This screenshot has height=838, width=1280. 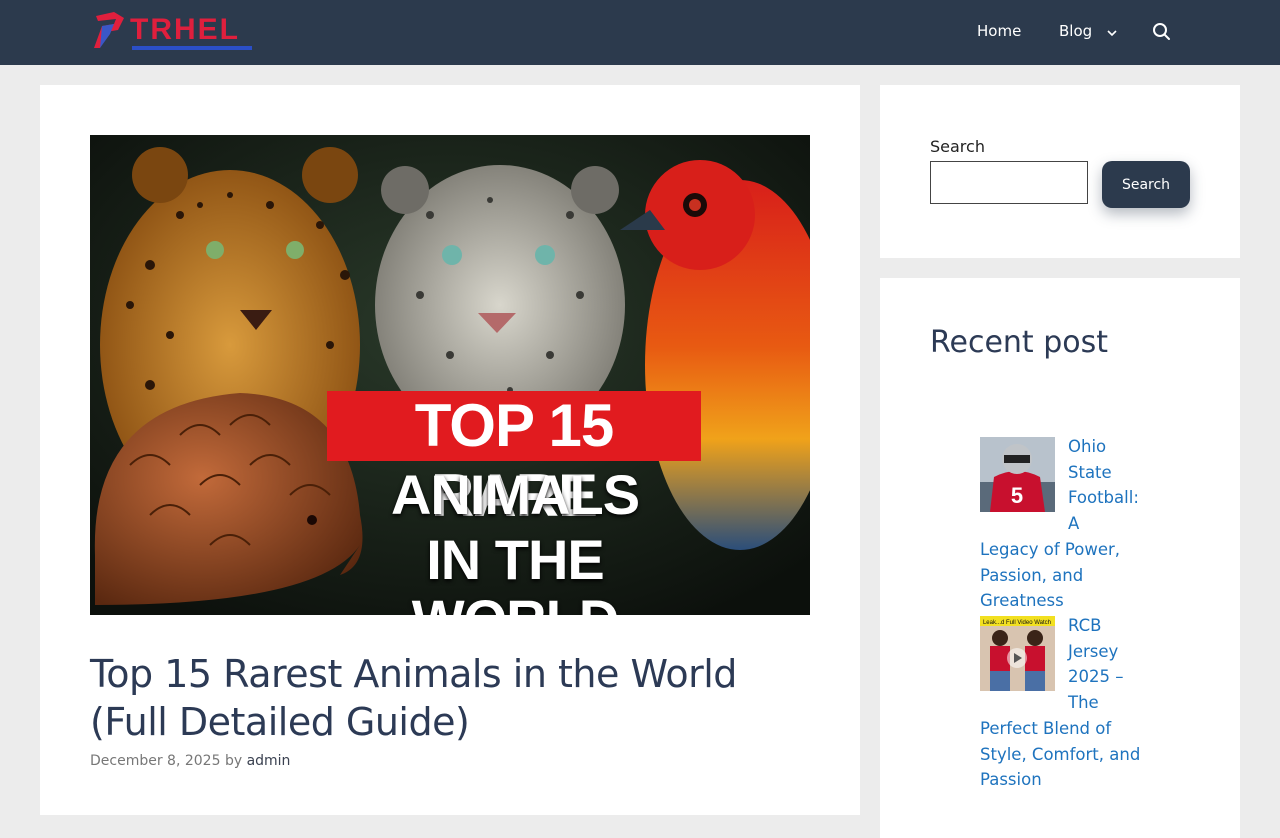 What do you see at coordinates (514, 460) in the screenshot?
I see `hero-line-1: TOP 15 RARE` at bounding box center [514, 460].